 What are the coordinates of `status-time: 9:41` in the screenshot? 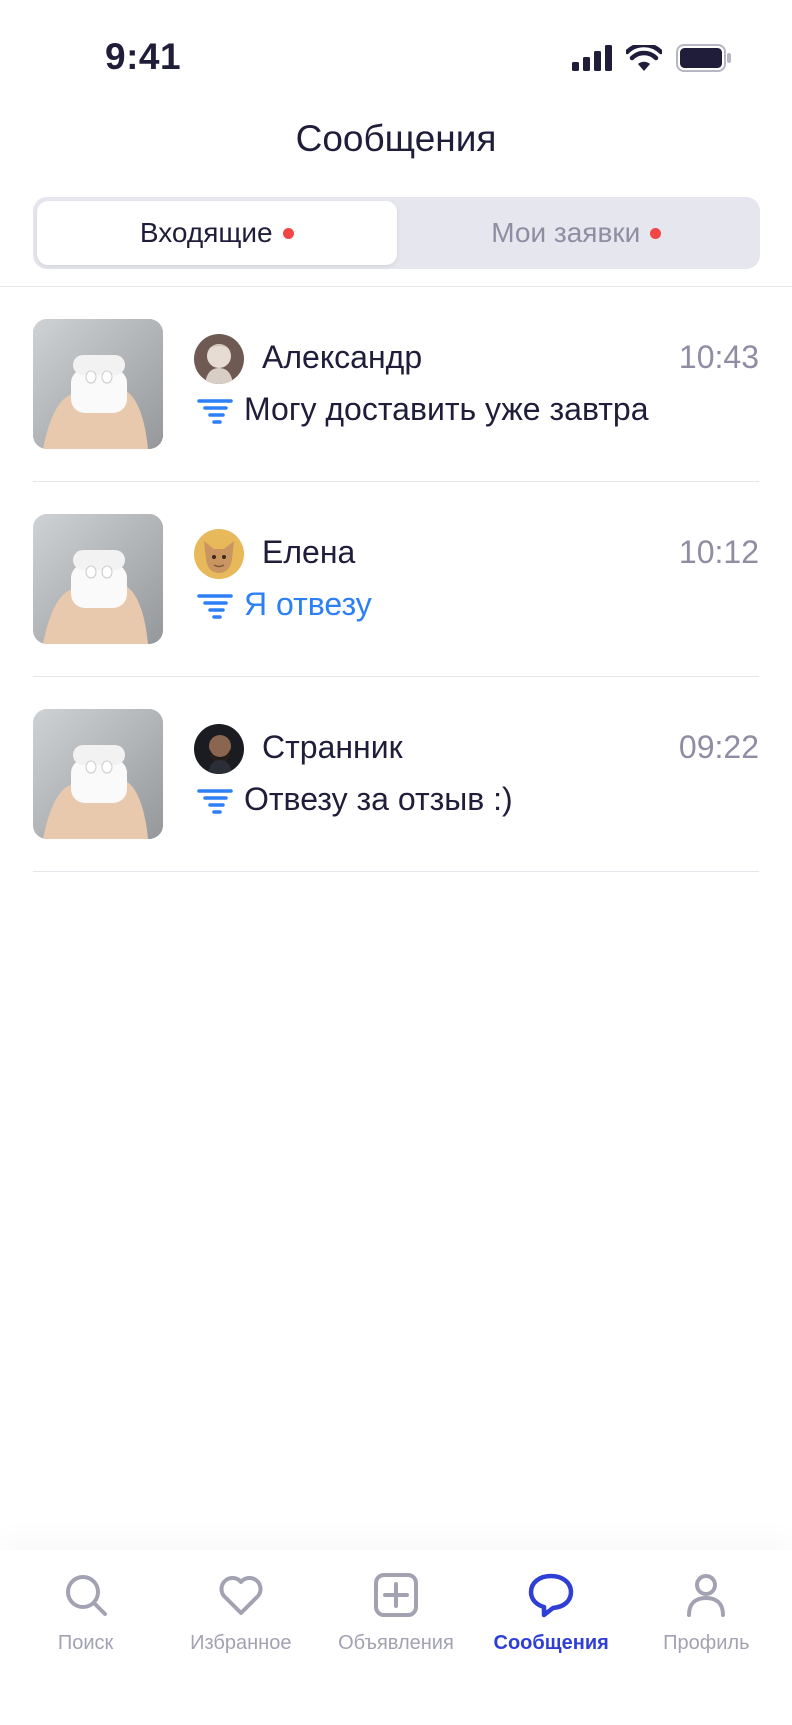 It's located at (143, 56).